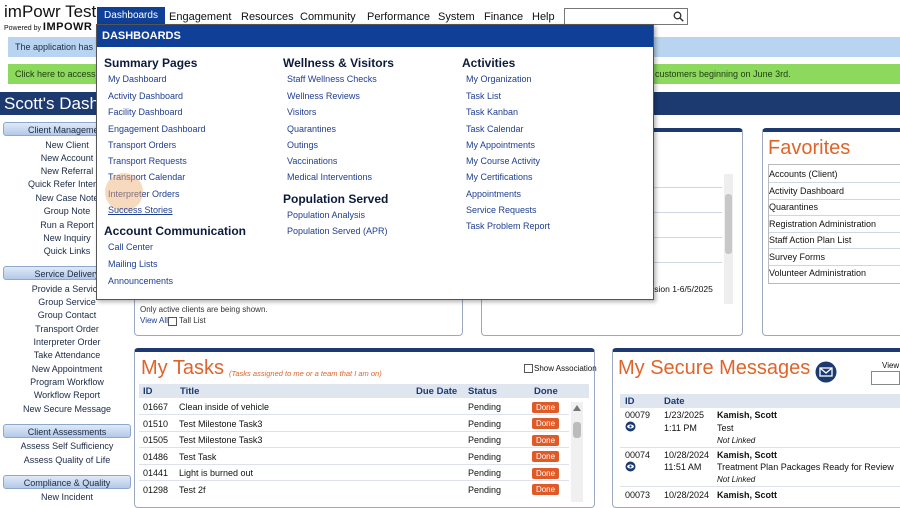 Image resolution: width=900 pixels, height=508 pixels. What do you see at coordinates (637, 455) in the screenshot?
I see `message-id: 00074` at bounding box center [637, 455].